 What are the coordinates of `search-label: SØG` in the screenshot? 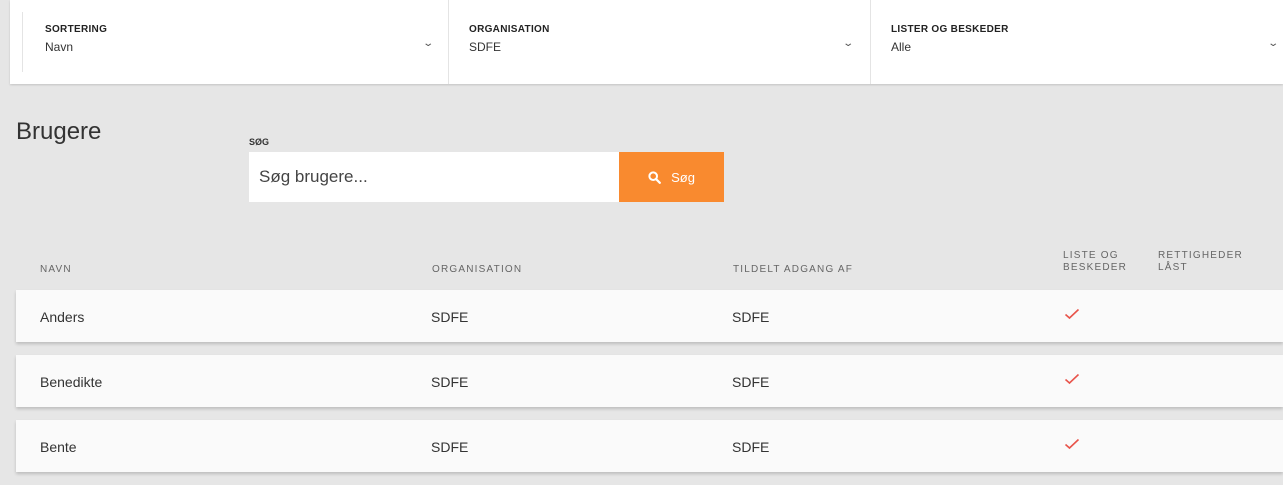 It's located at (259, 142).